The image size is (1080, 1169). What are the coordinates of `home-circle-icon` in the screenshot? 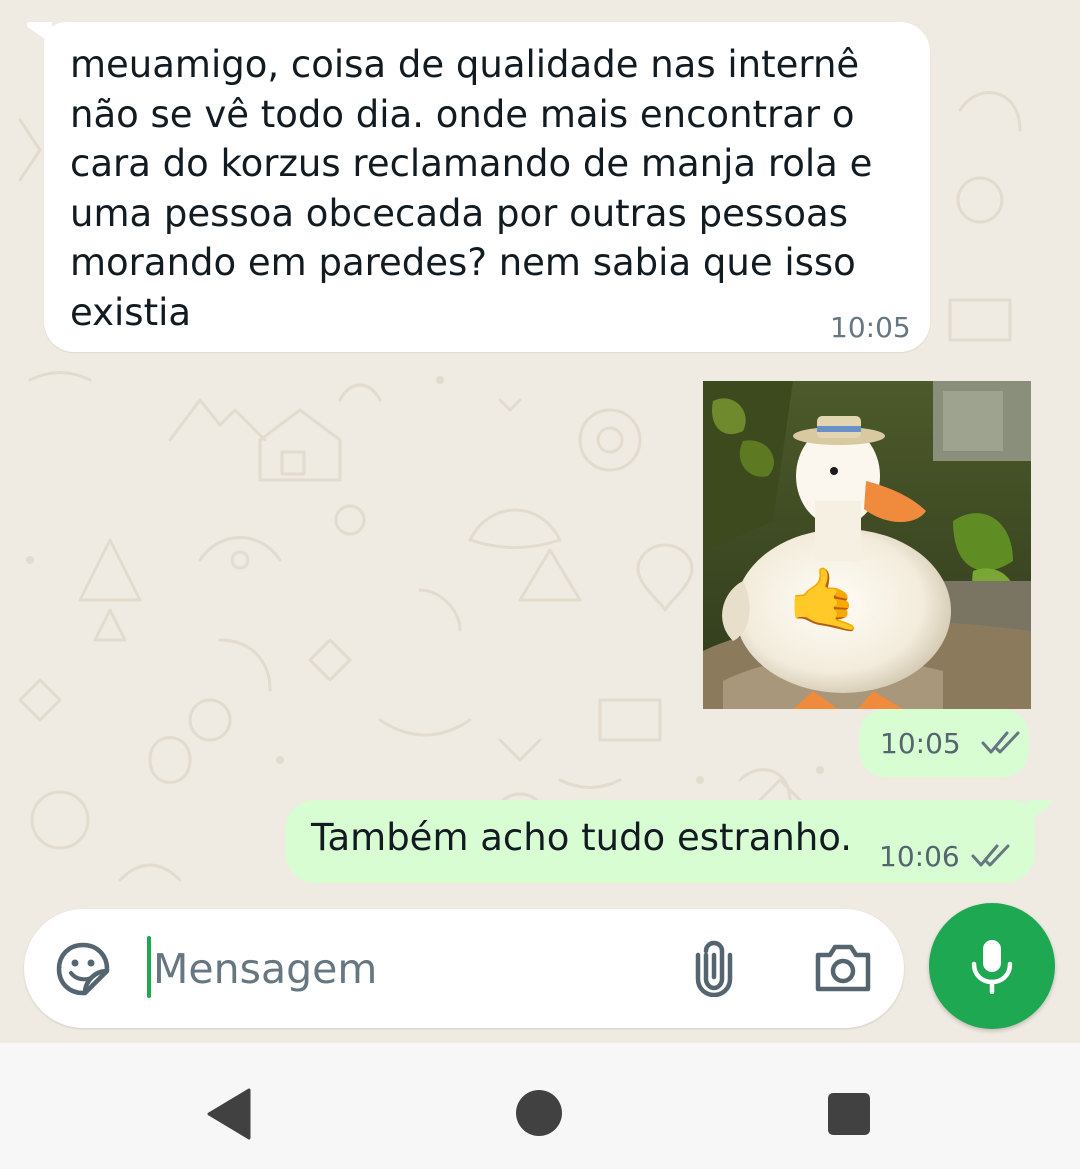 It's located at (539, 1113).